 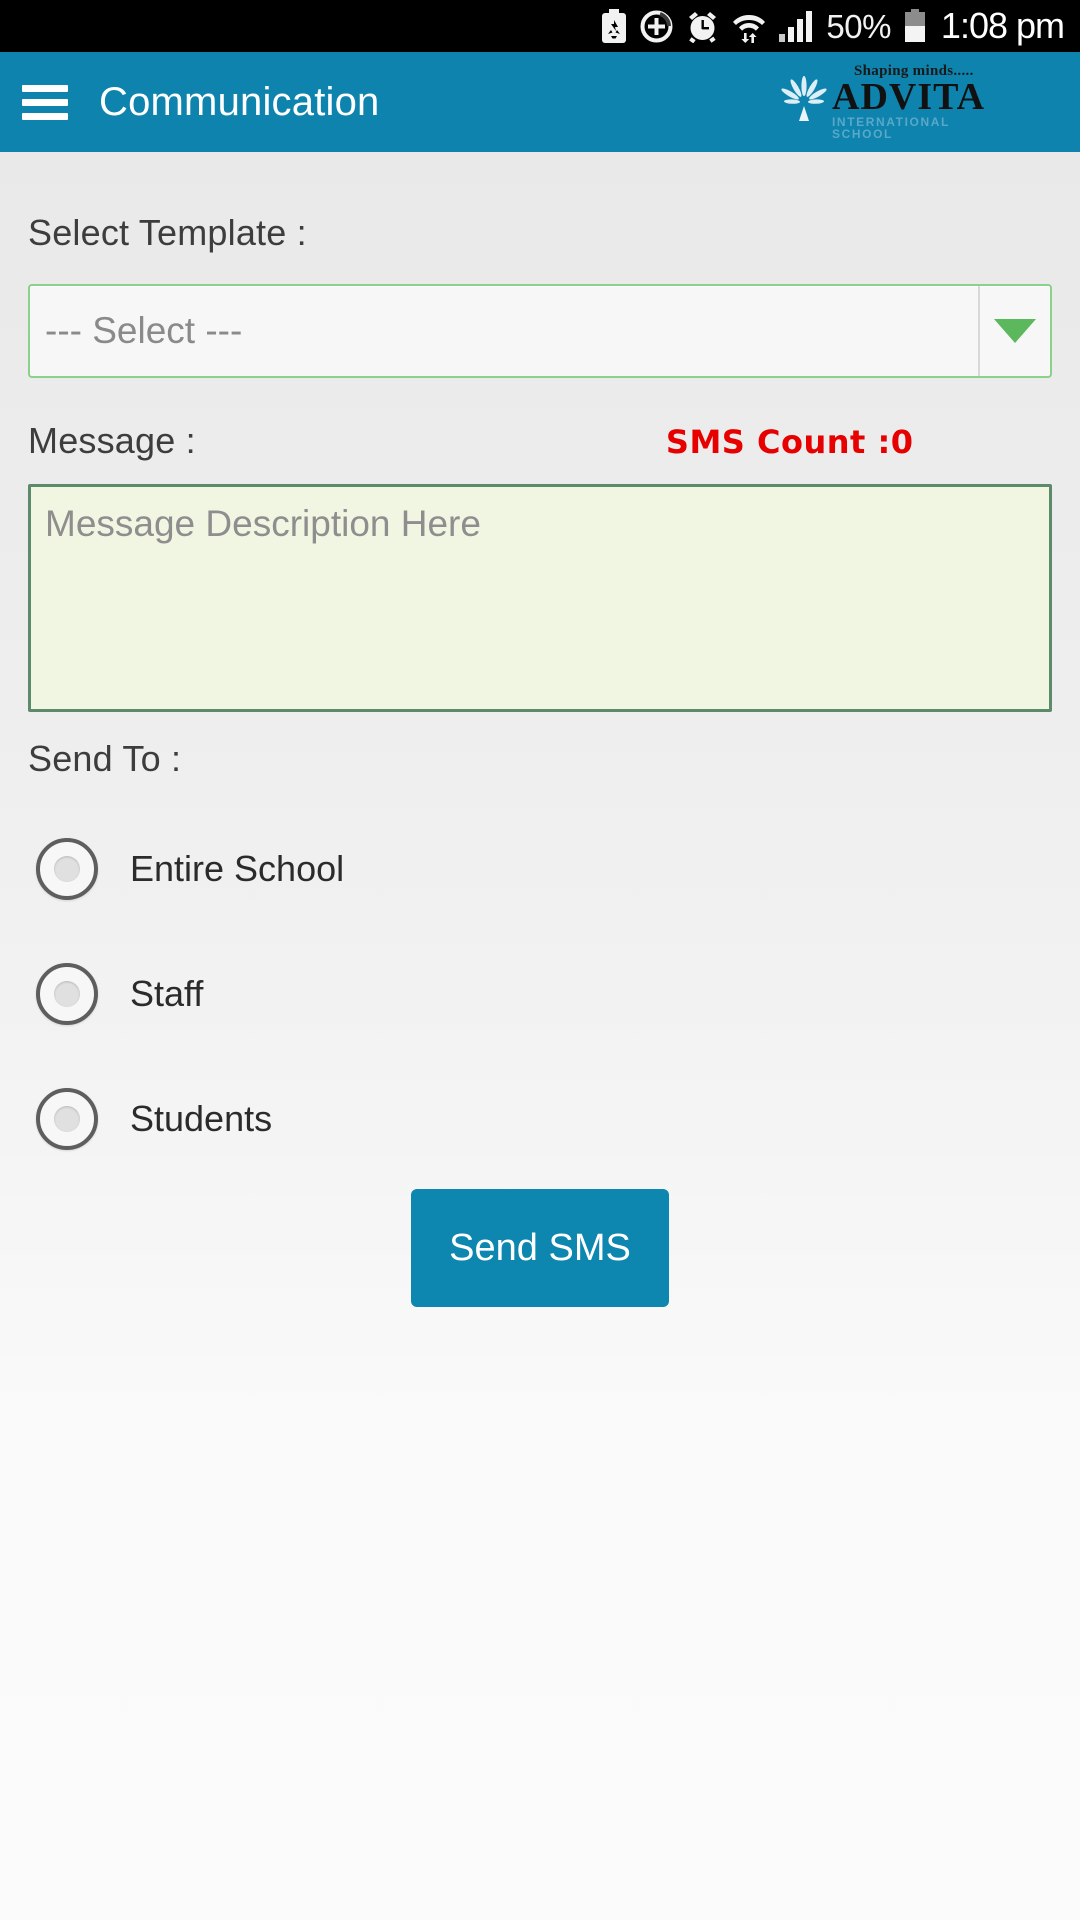 What do you see at coordinates (1014, 331) in the screenshot?
I see `chevron-down-icon` at bounding box center [1014, 331].